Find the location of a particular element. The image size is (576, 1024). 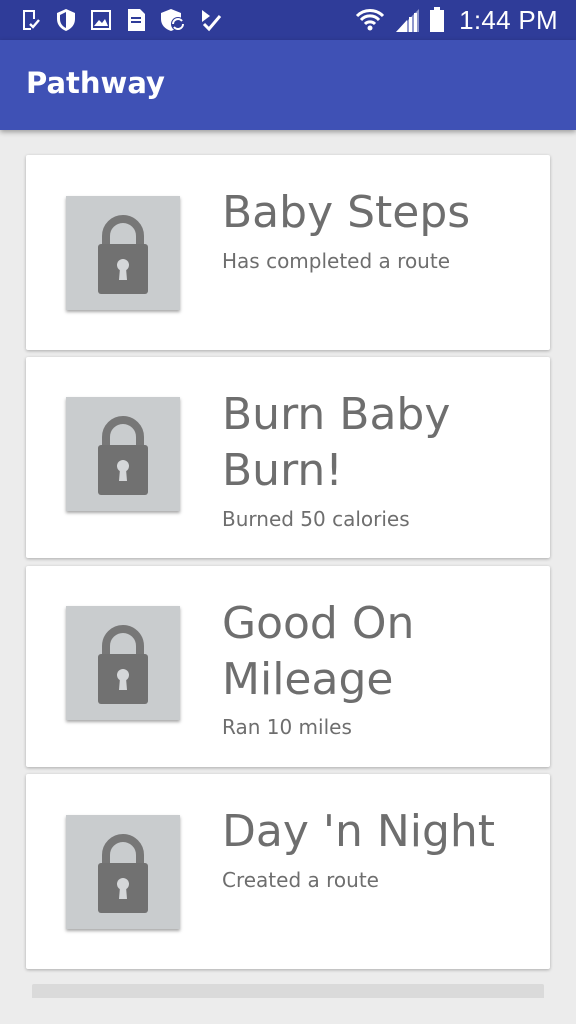

system-icons: 1:44 PM is located at coordinates (456, 19).